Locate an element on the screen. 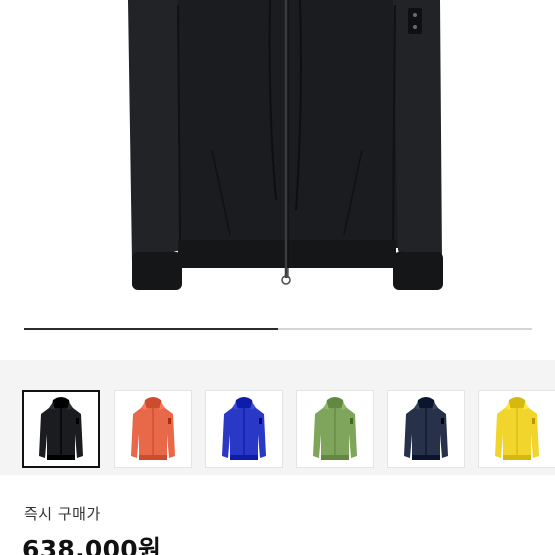 This screenshot has width=555, height=555. yellow-jacket-icon is located at coordinates (517, 428).